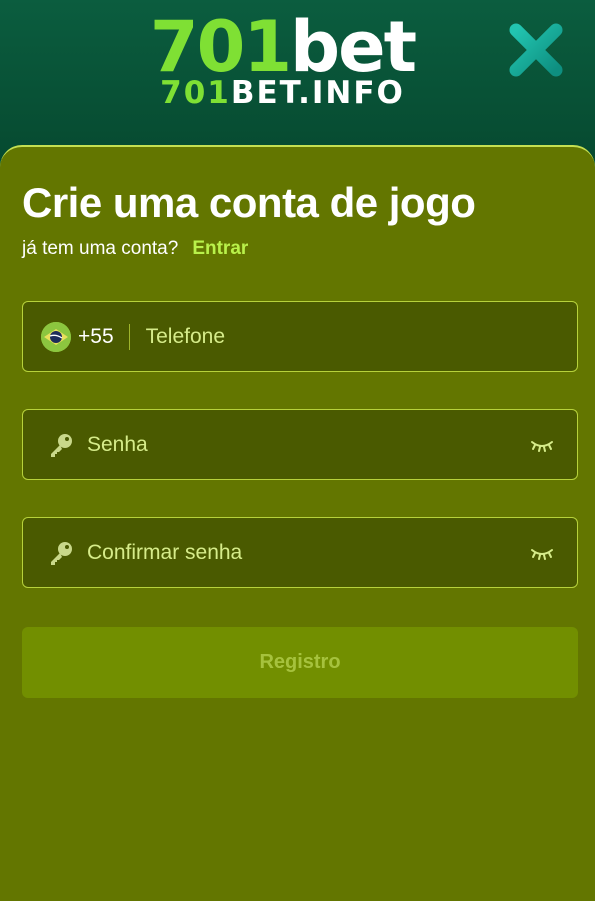 The width and height of the screenshot is (595, 901). Describe the element at coordinates (220, 248) in the screenshot. I see `login-link: Entrar` at that location.